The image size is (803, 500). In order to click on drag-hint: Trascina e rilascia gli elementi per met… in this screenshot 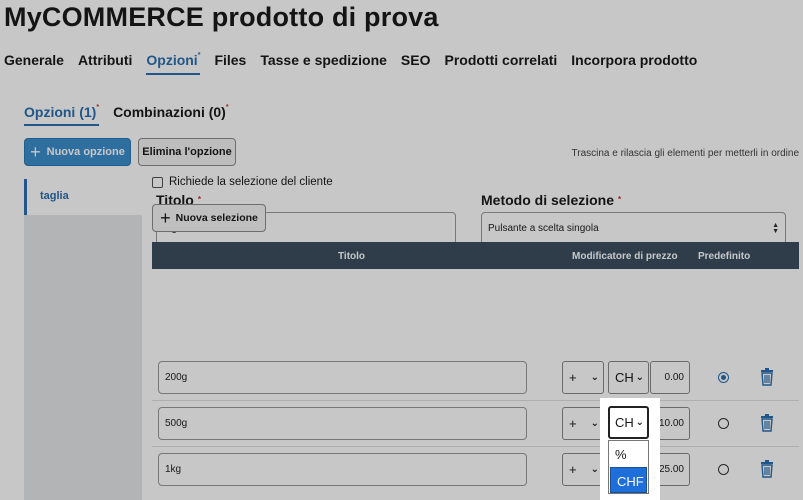, I will do `click(685, 153)`.